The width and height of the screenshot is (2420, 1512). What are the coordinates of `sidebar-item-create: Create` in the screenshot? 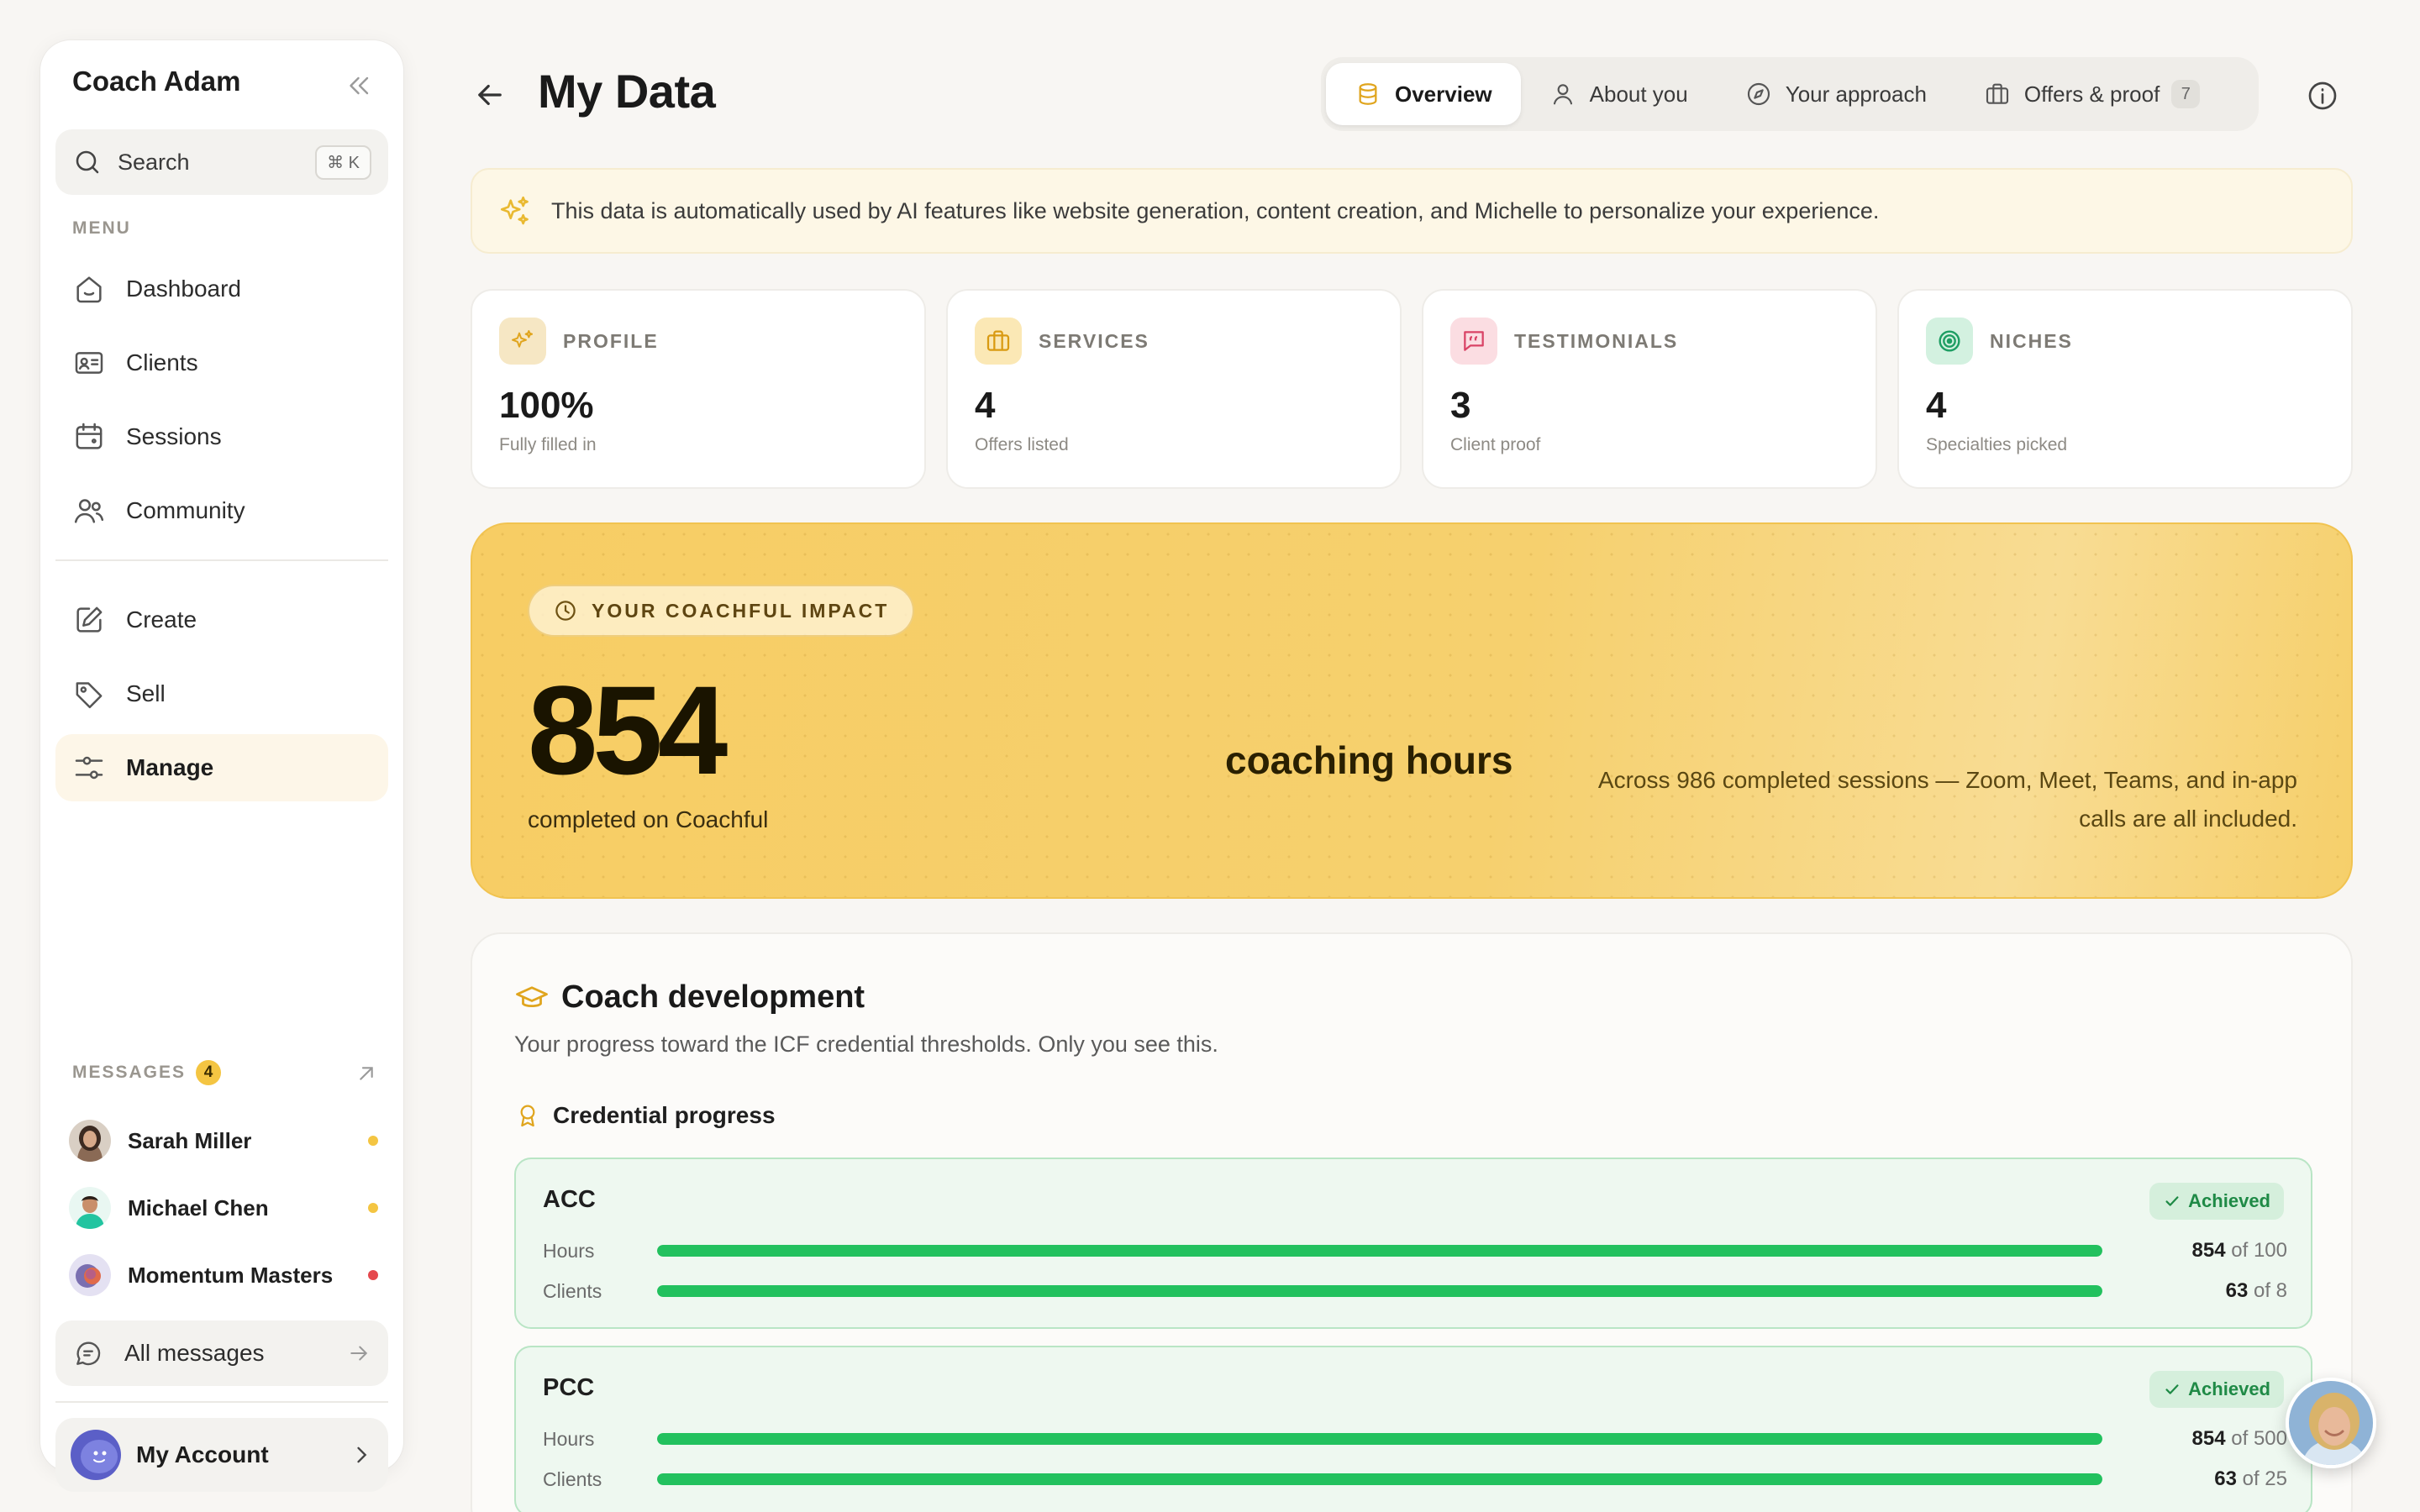 It's located at (221, 620).